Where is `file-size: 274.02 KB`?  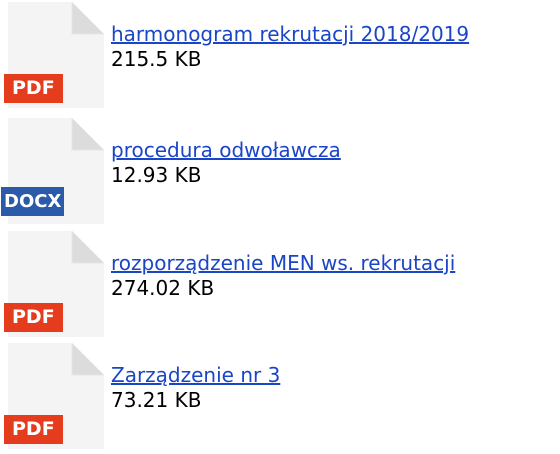 file-size: 274.02 KB is located at coordinates (163, 288).